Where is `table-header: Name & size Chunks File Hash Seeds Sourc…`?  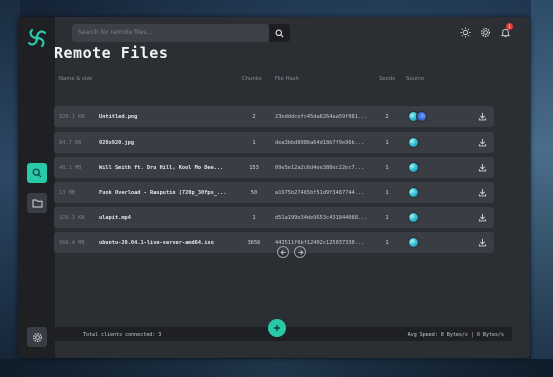
table-header: Name & size Chunks File Hash Seeds Sourc… is located at coordinates (274, 81).